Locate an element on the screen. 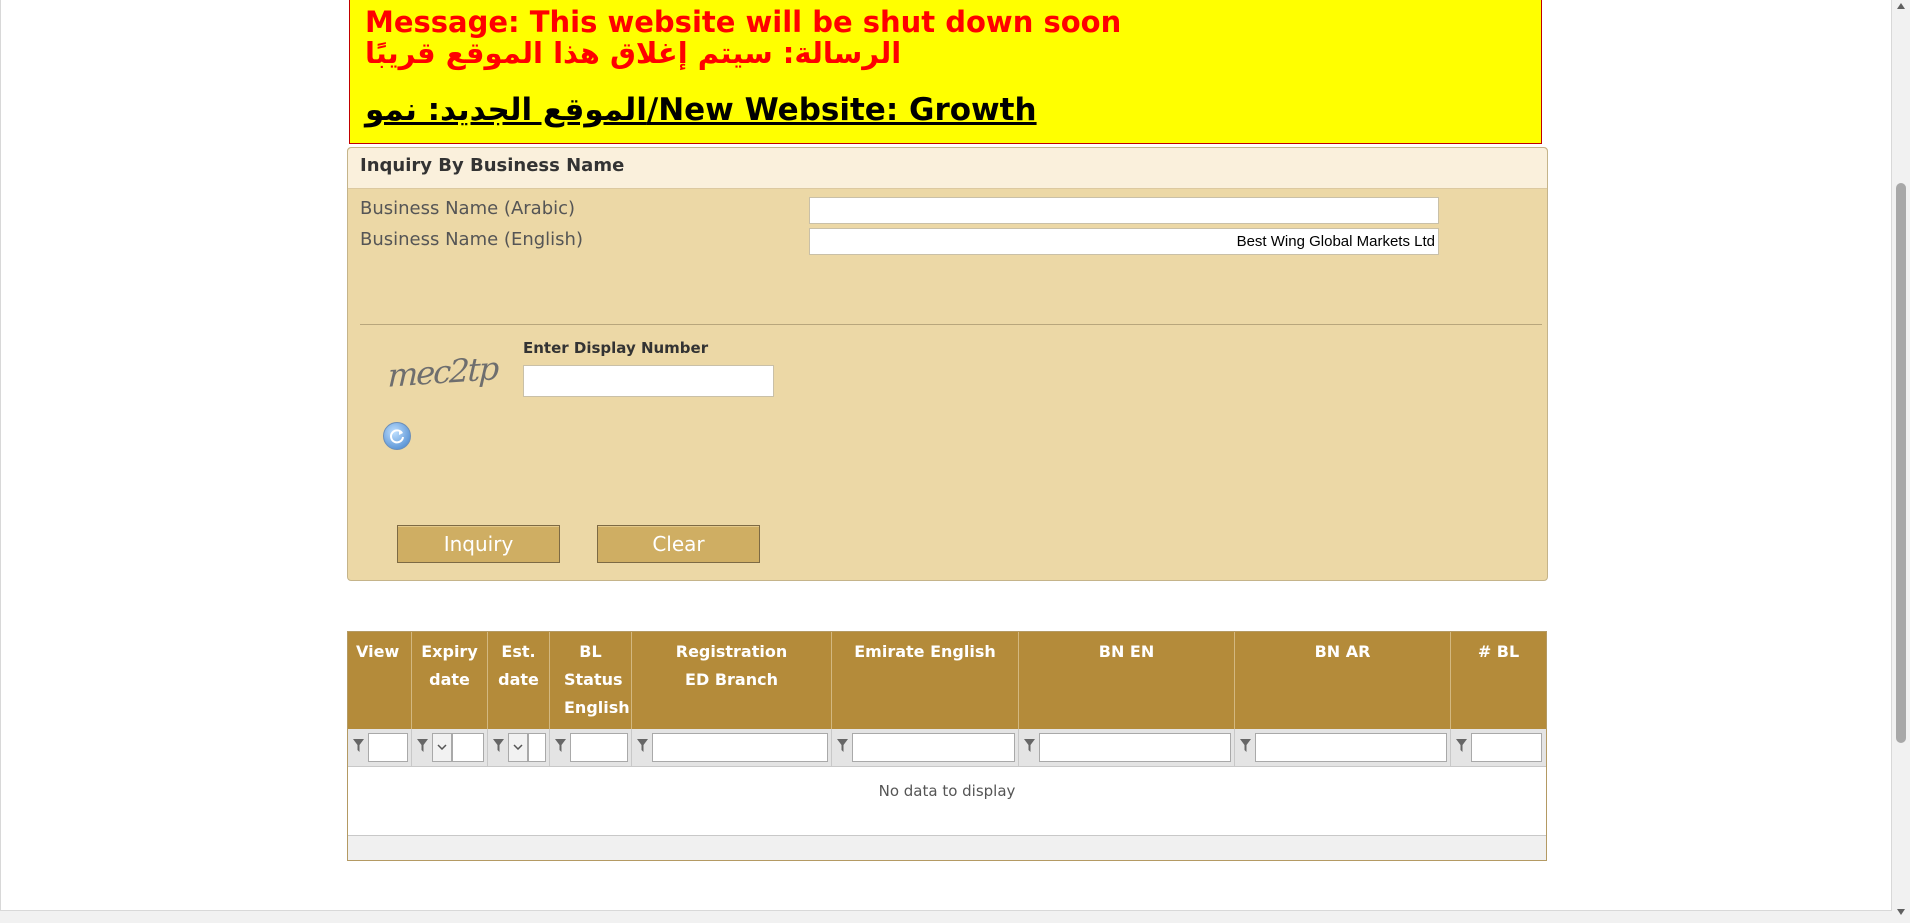 The width and height of the screenshot is (1910, 923). filter-input-bl-status is located at coordinates (599, 747).